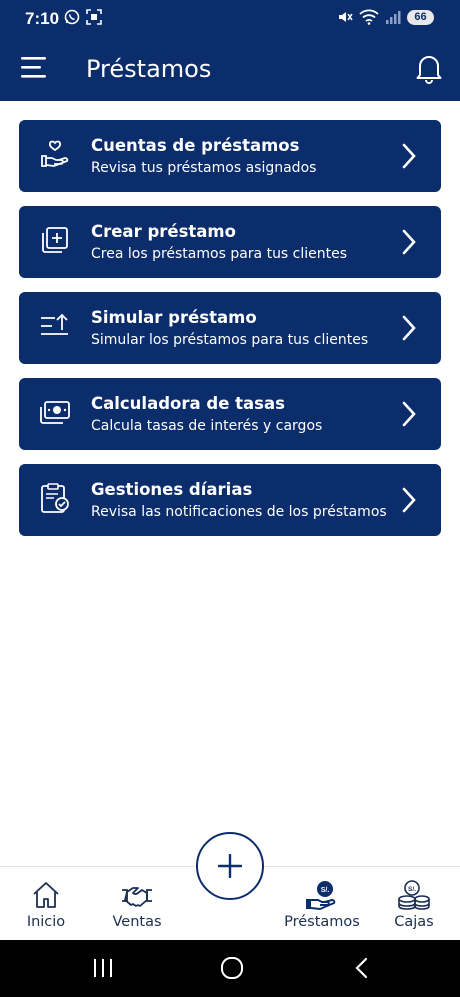 The image size is (460, 997). What do you see at coordinates (163, 231) in the screenshot?
I see `menu-card-title: Crear préstamo` at bounding box center [163, 231].